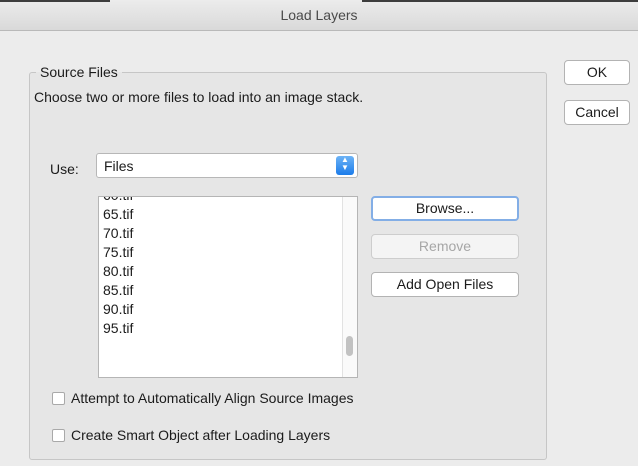 The image size is (638, 466). Describe the element at coordinates (64, 169) in the screenshot. I see `use-label: Use:` at that location.